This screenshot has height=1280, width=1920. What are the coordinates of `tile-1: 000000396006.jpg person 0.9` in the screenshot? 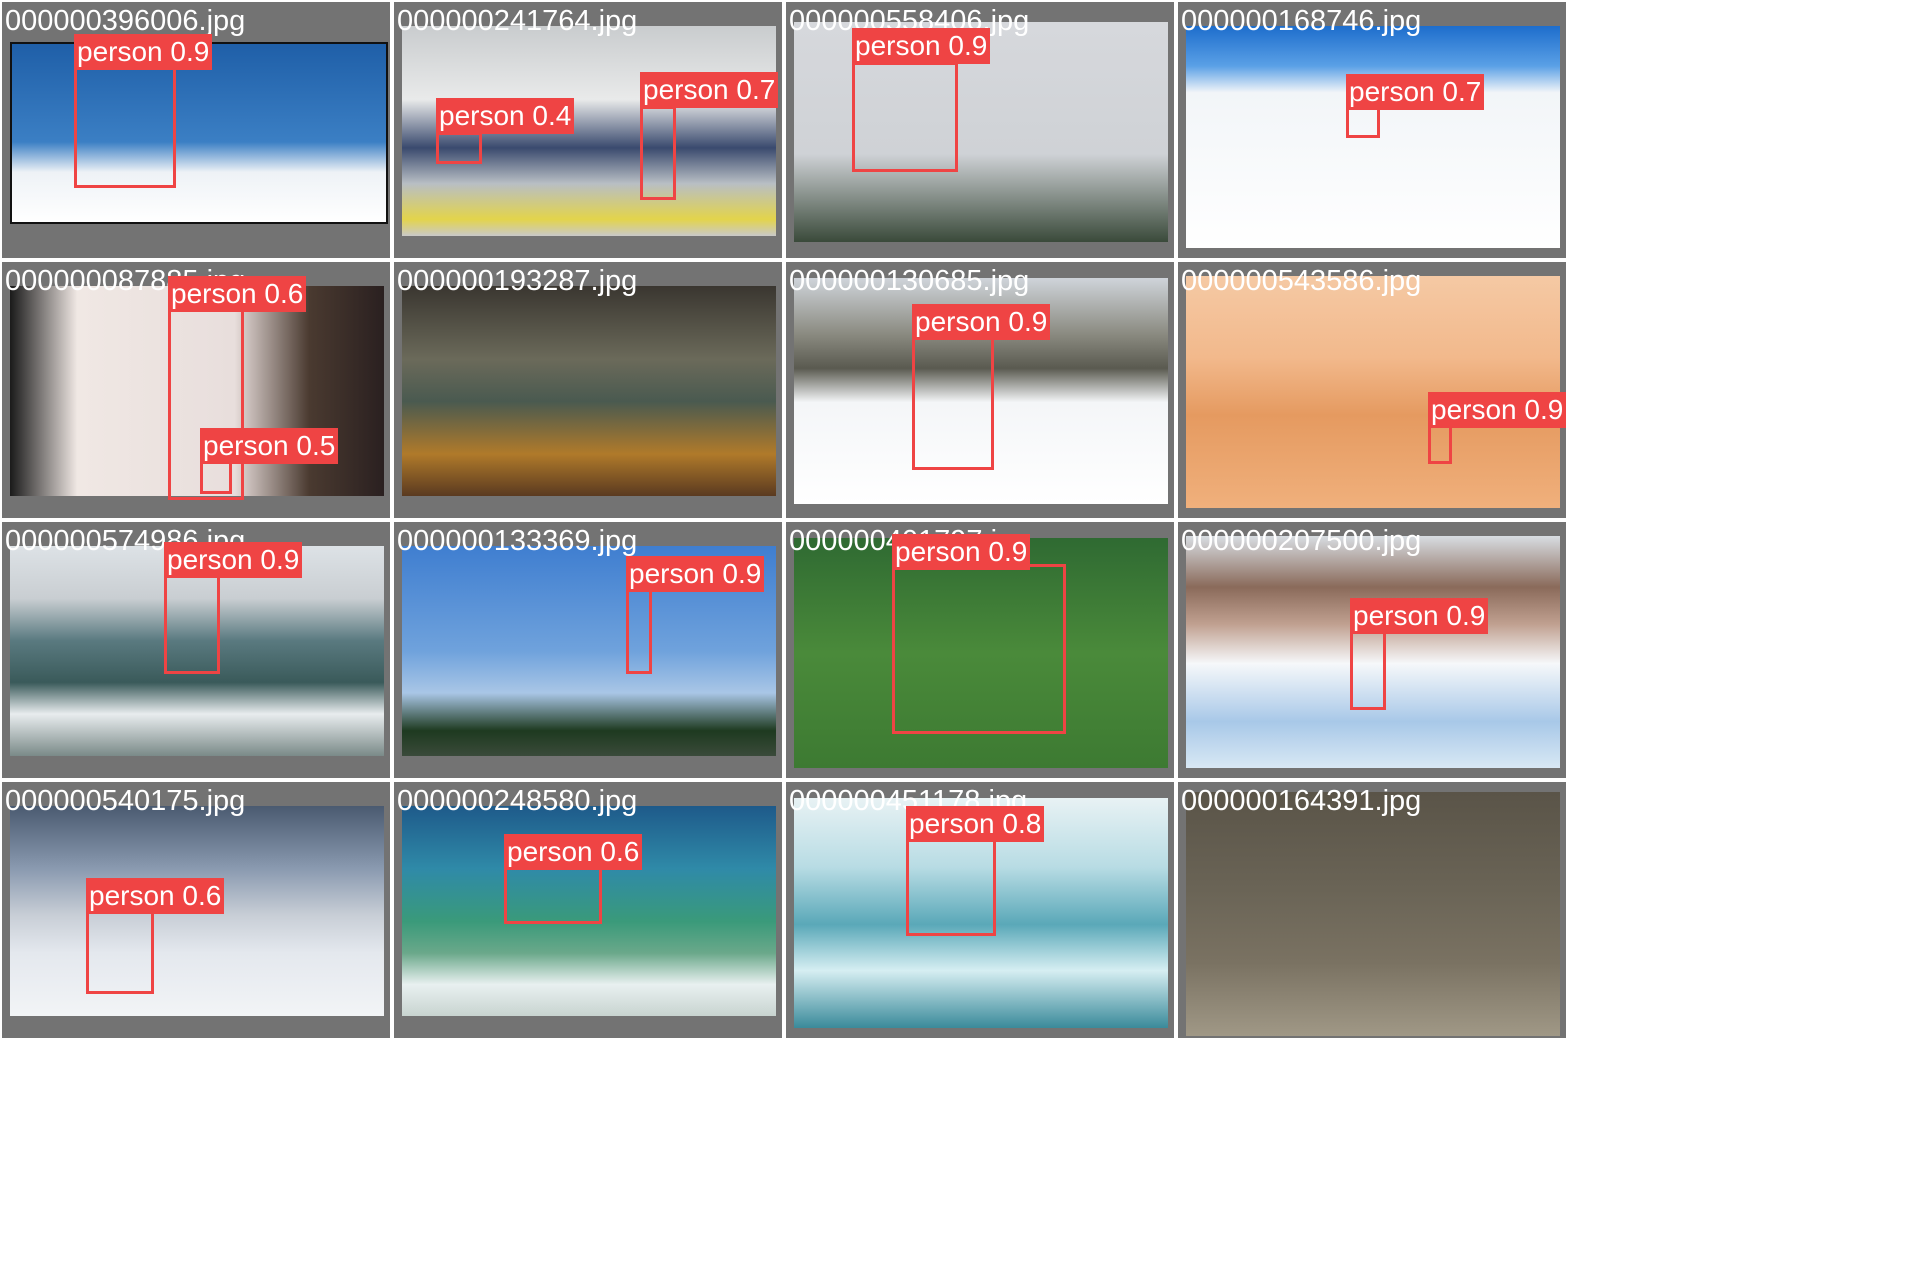 It's located at (196, 130).